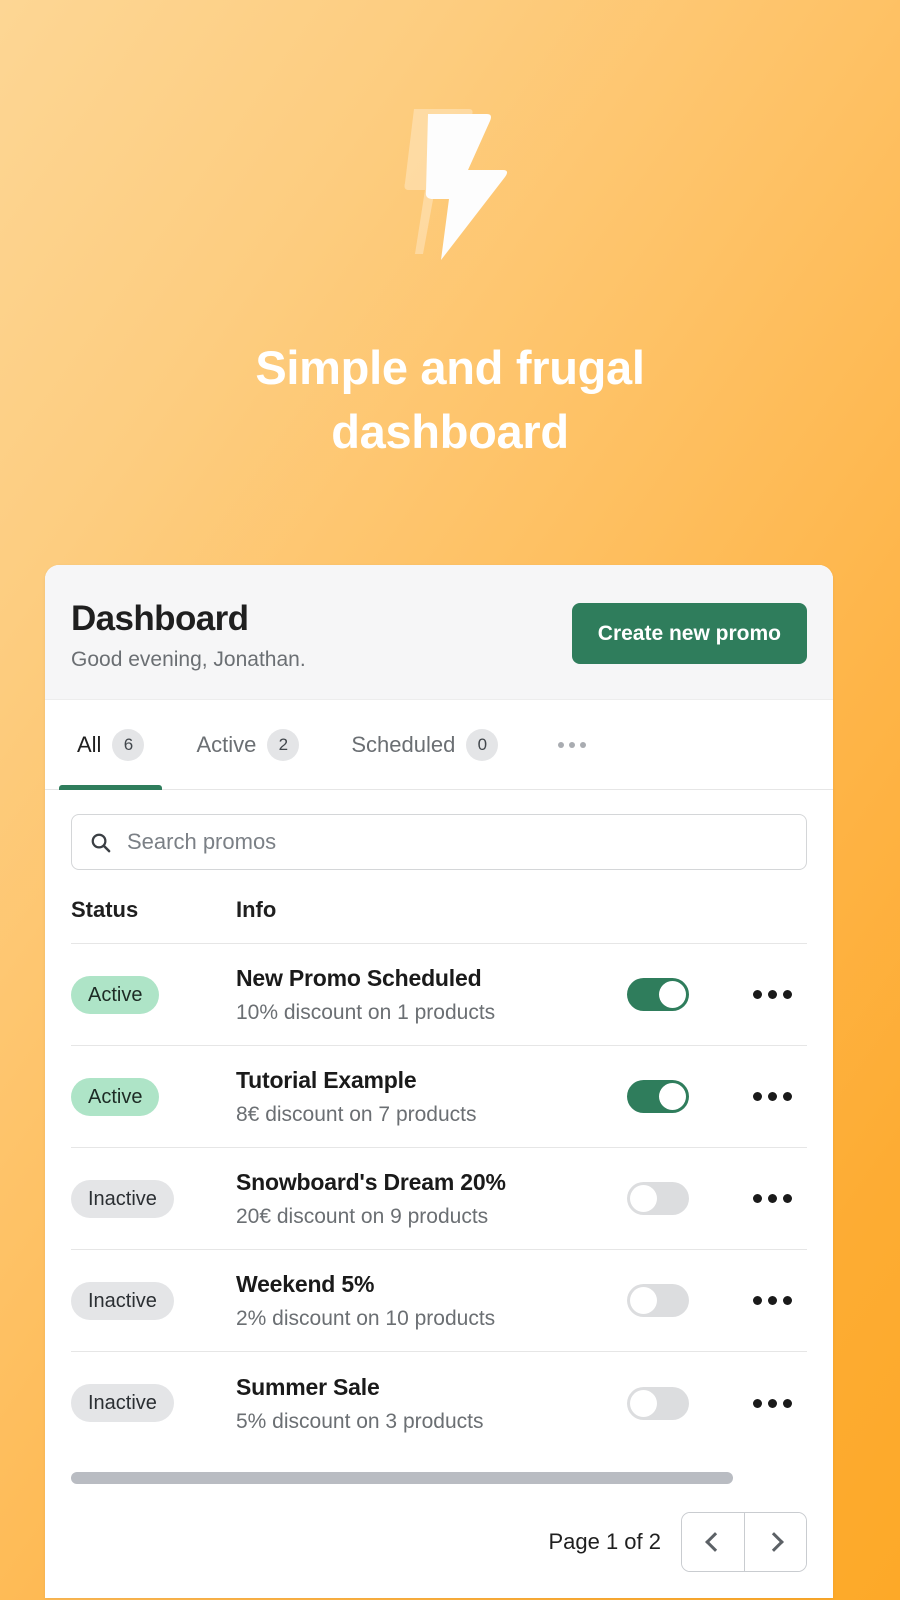 This screenshot has height=1600, width=900. Describe the element at coordinates (360, 1421) in the screenshot. I see `promo-detail: 5% discount on 3 products` at that location.